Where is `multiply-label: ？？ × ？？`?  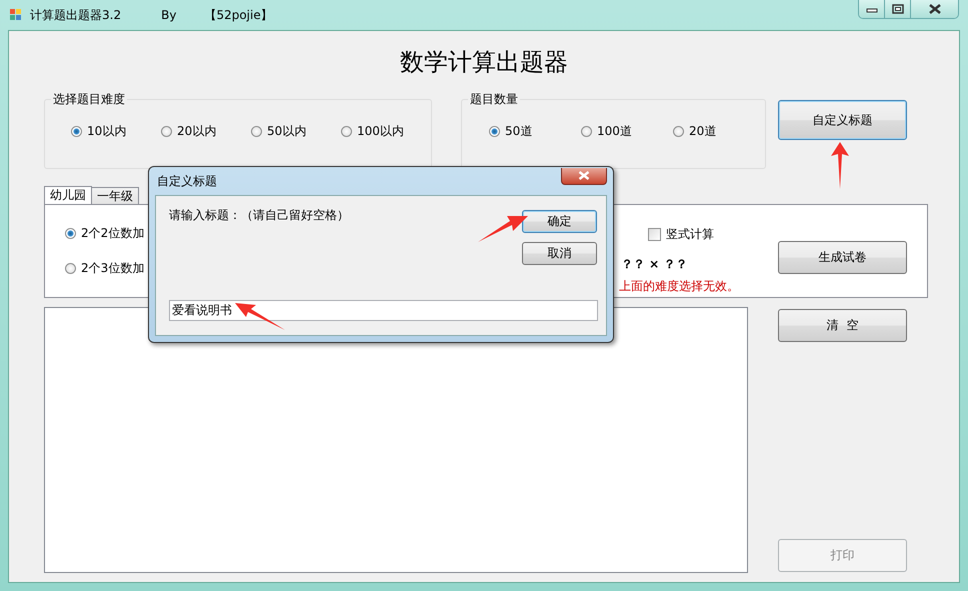
multiply-label: ？？ × ？？ is located at coordinates (654, 264).